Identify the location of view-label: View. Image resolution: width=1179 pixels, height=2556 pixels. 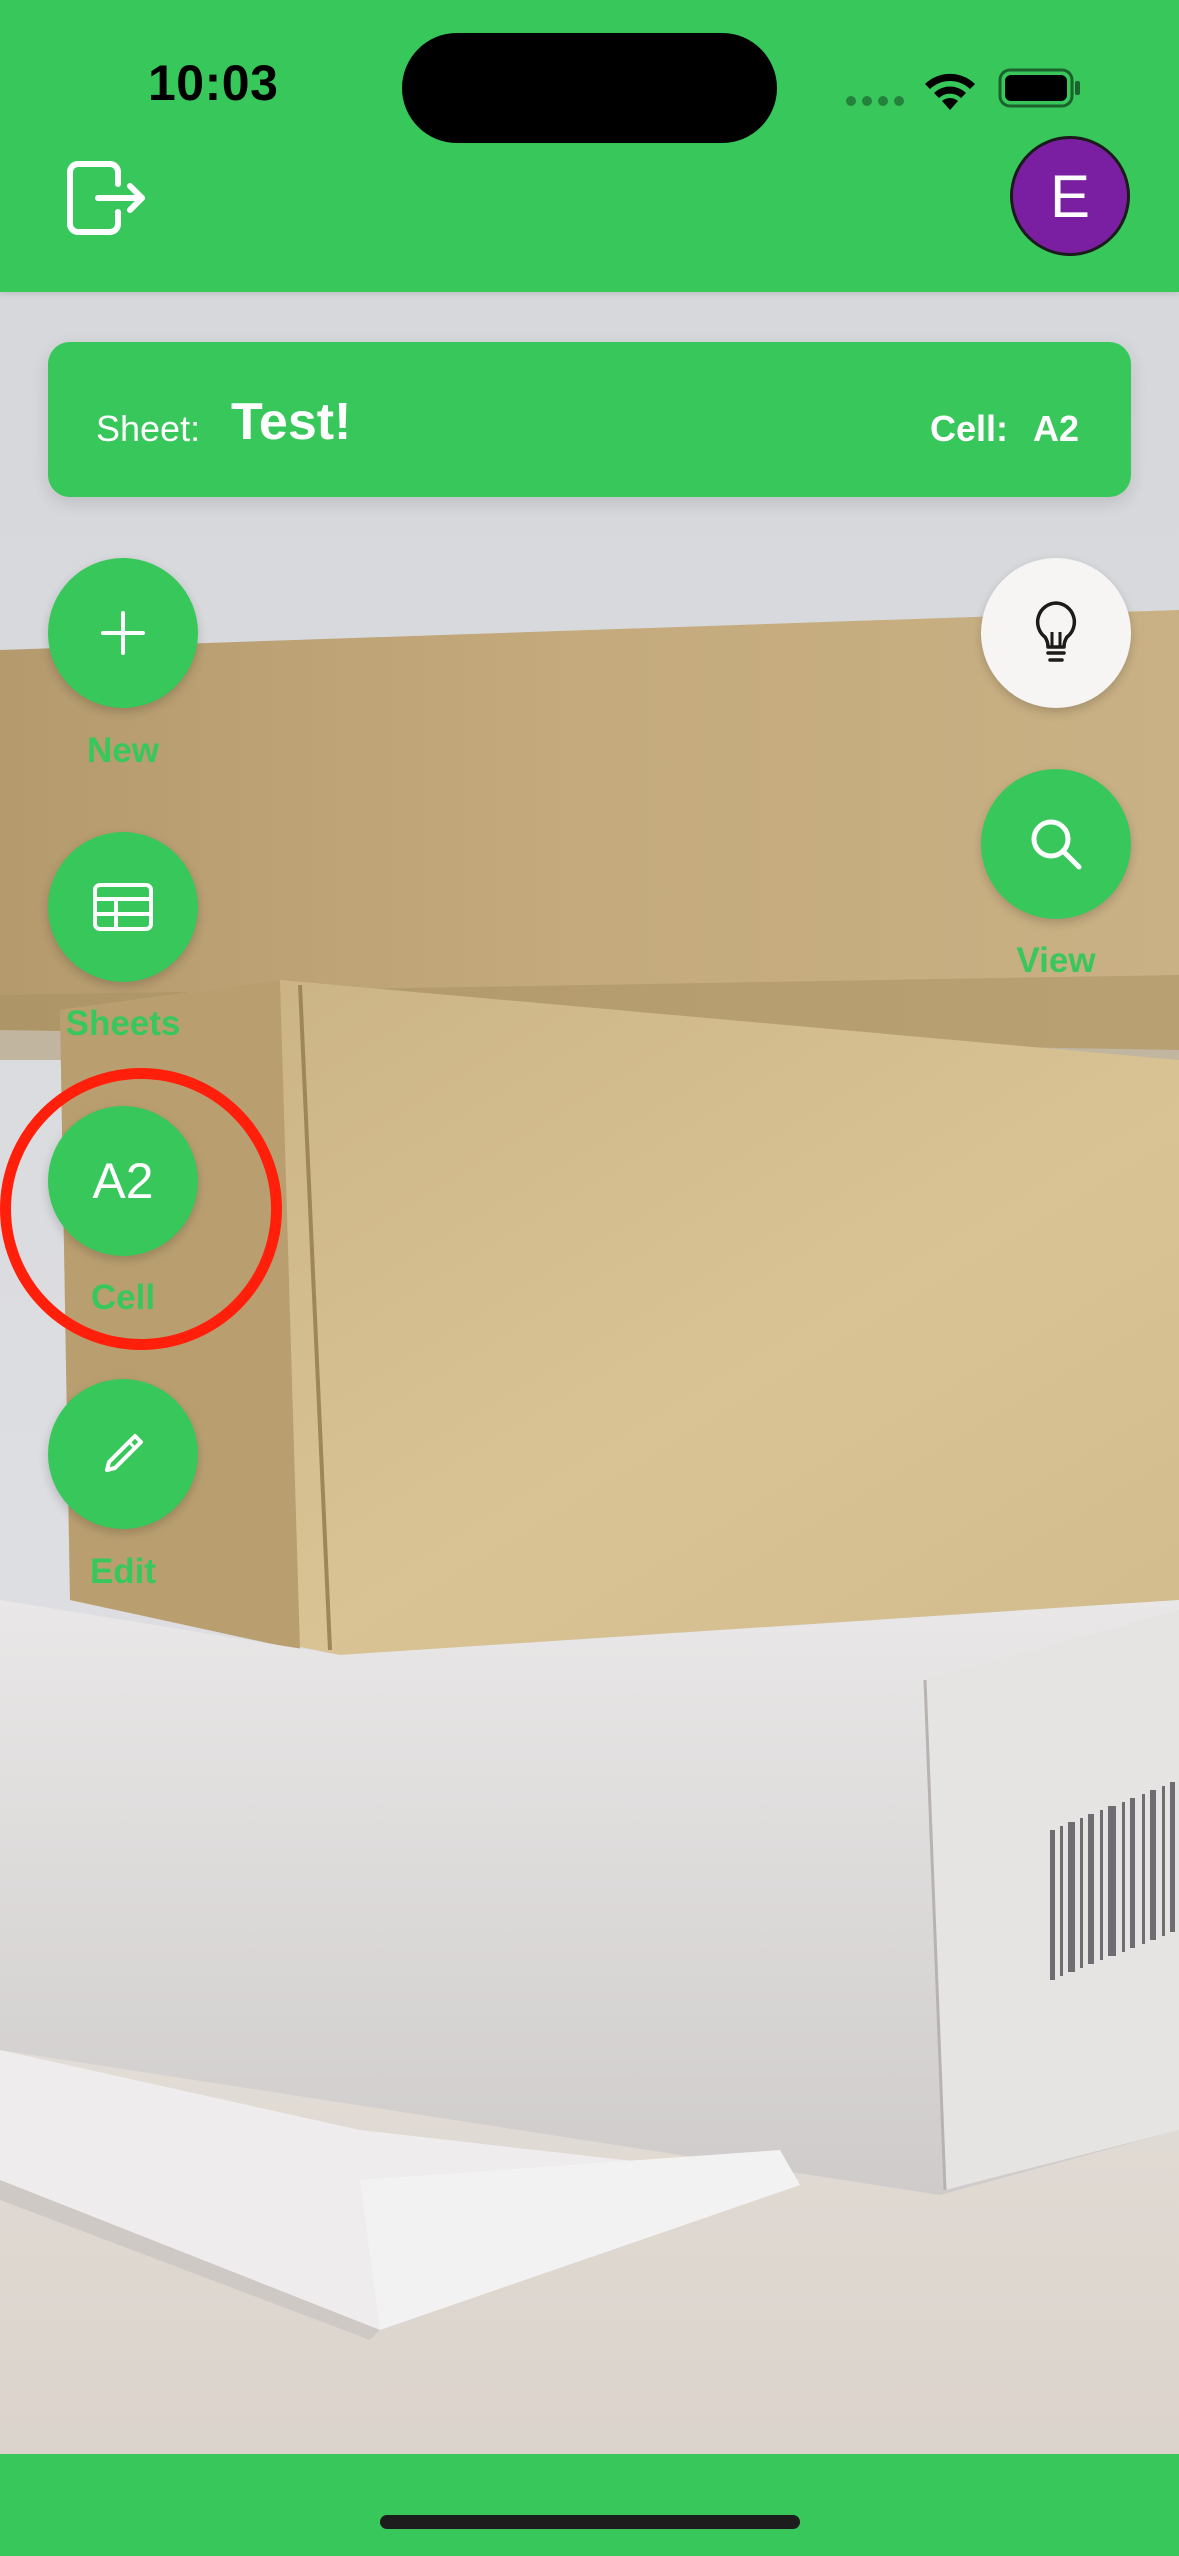
(1056, 960).